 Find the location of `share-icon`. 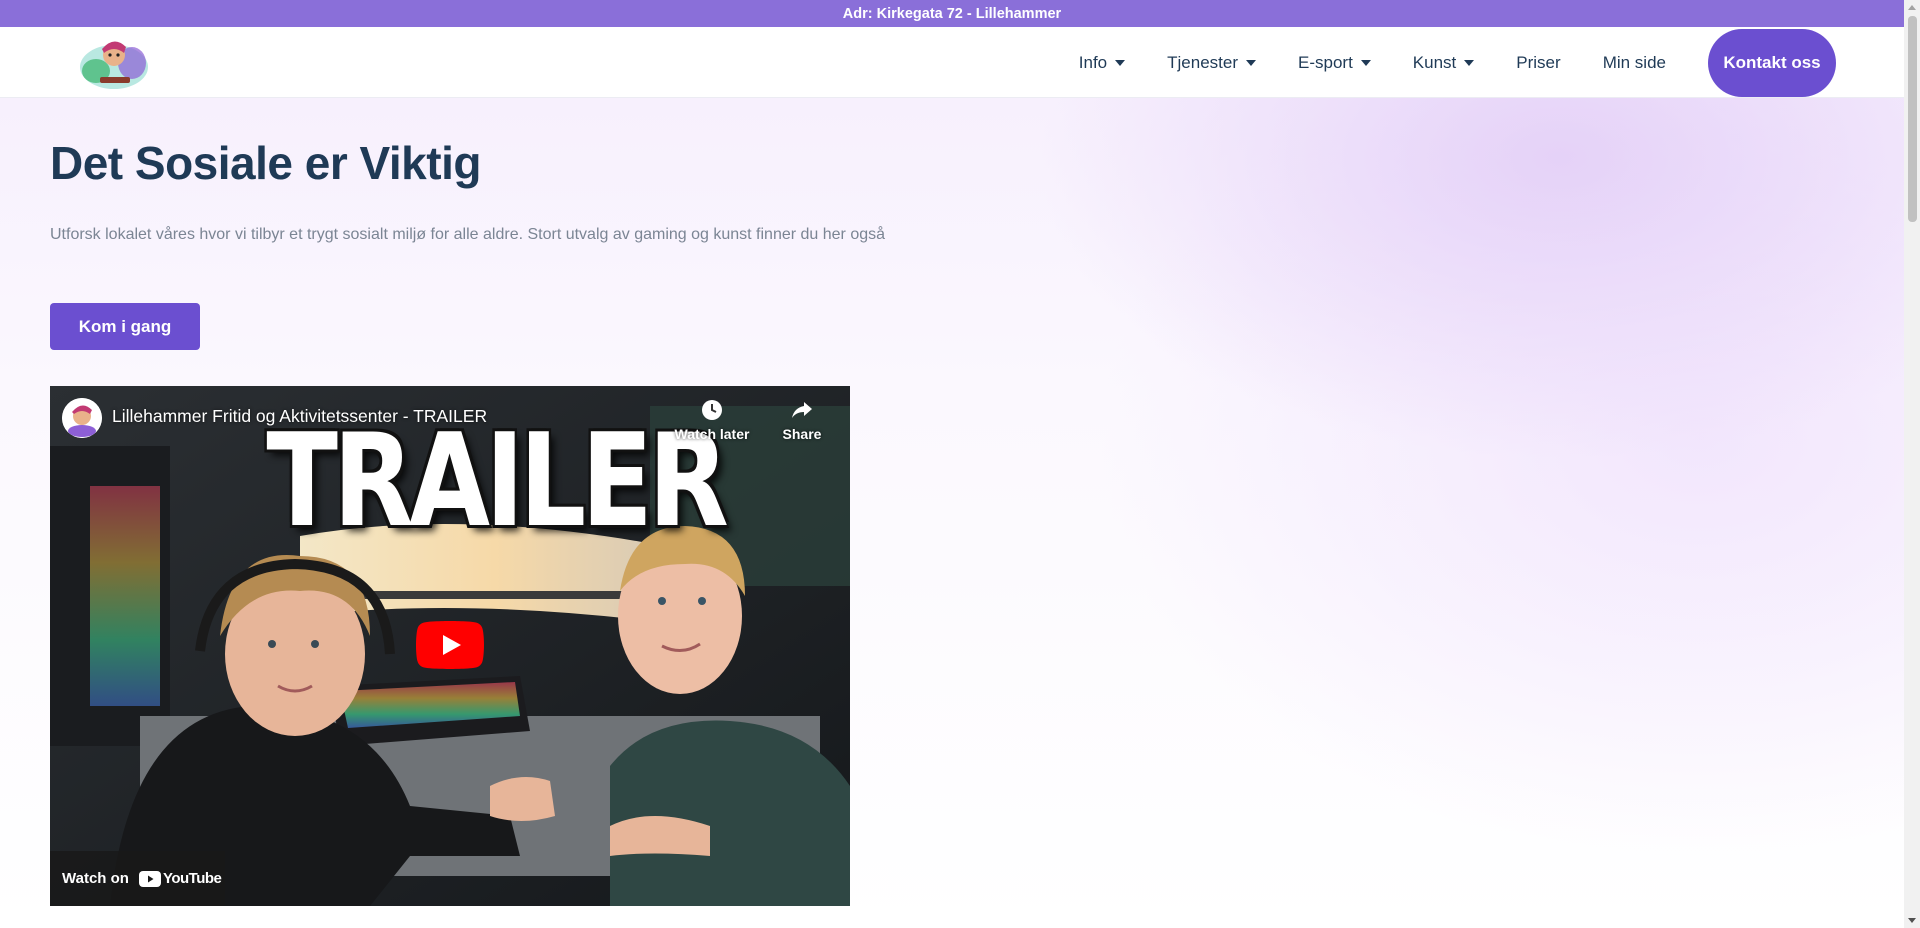

share-icon is located at coordinates (802, 410).